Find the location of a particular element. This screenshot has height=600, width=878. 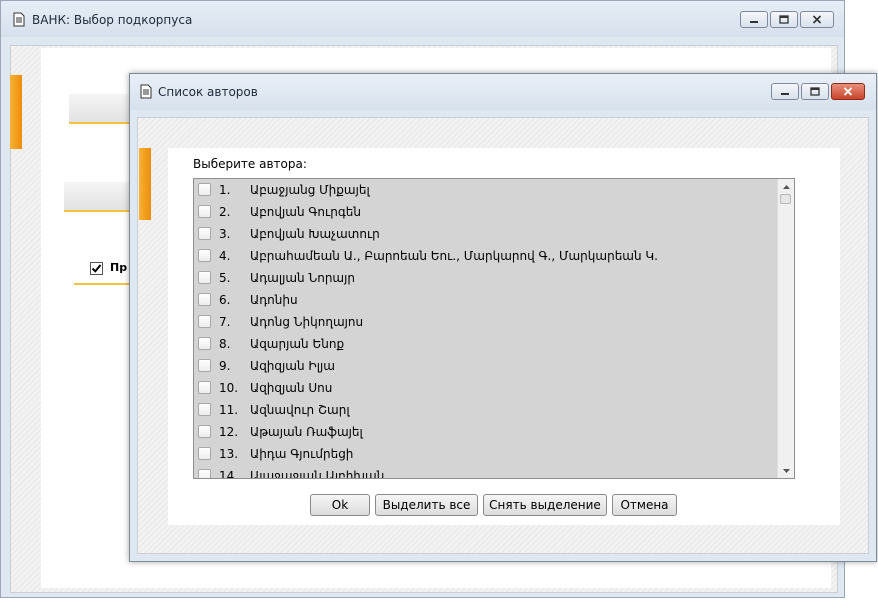

main-minimize-button is located at coordinates (754, 19).